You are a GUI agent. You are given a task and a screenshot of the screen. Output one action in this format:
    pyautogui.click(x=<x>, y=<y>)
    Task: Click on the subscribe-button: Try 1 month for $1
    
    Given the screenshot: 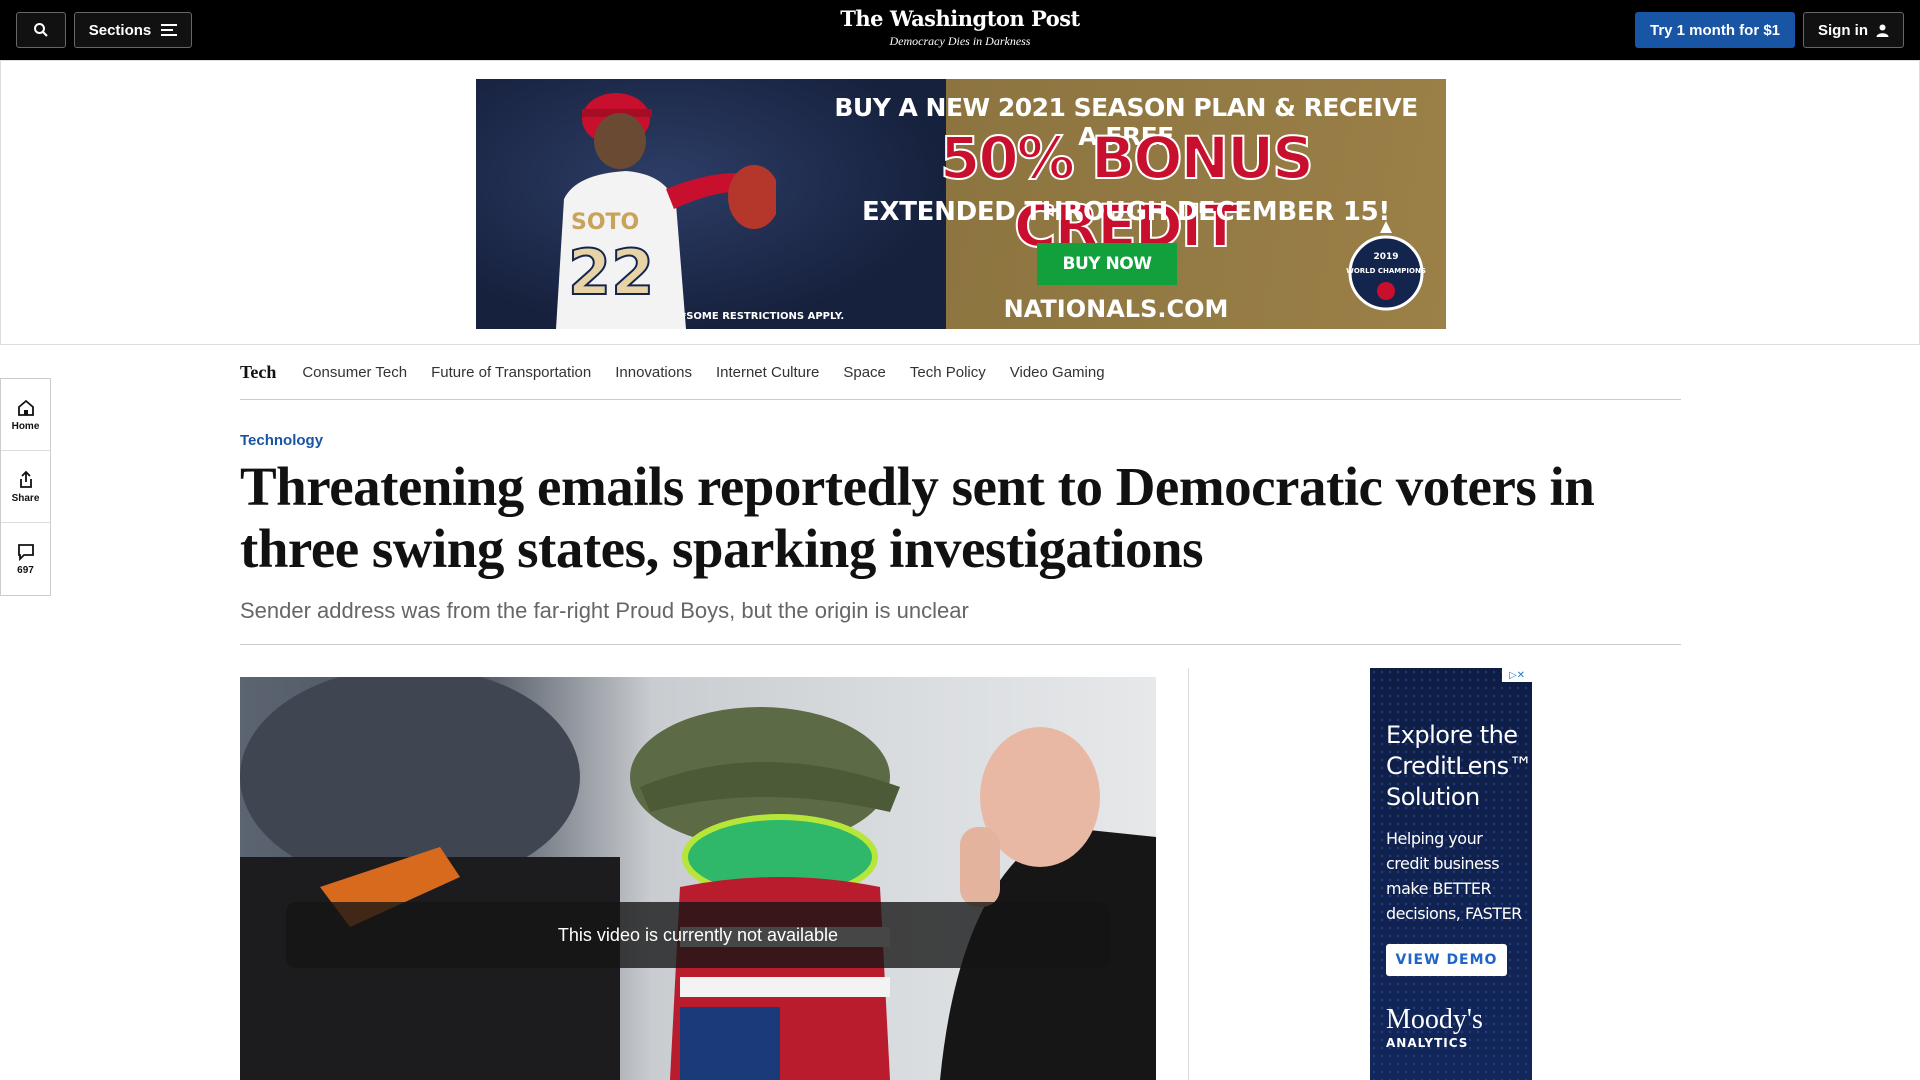 What is the action you would take?
    pyautogui.click(x=1715, y=30)
    